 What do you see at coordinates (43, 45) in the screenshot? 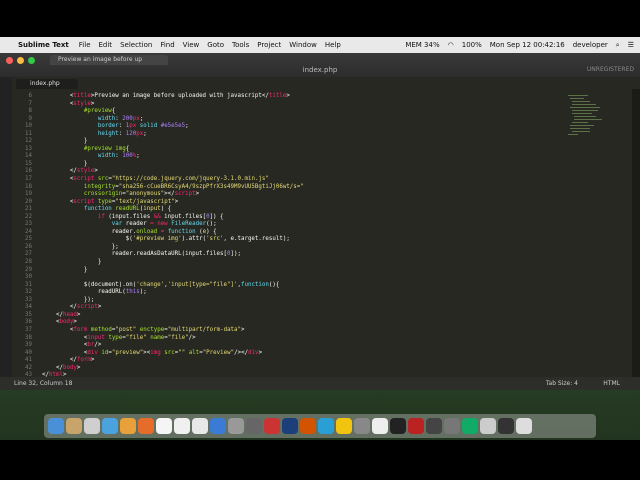
I see `app-menu: Sublime Text` at bounding box center [43, 45].